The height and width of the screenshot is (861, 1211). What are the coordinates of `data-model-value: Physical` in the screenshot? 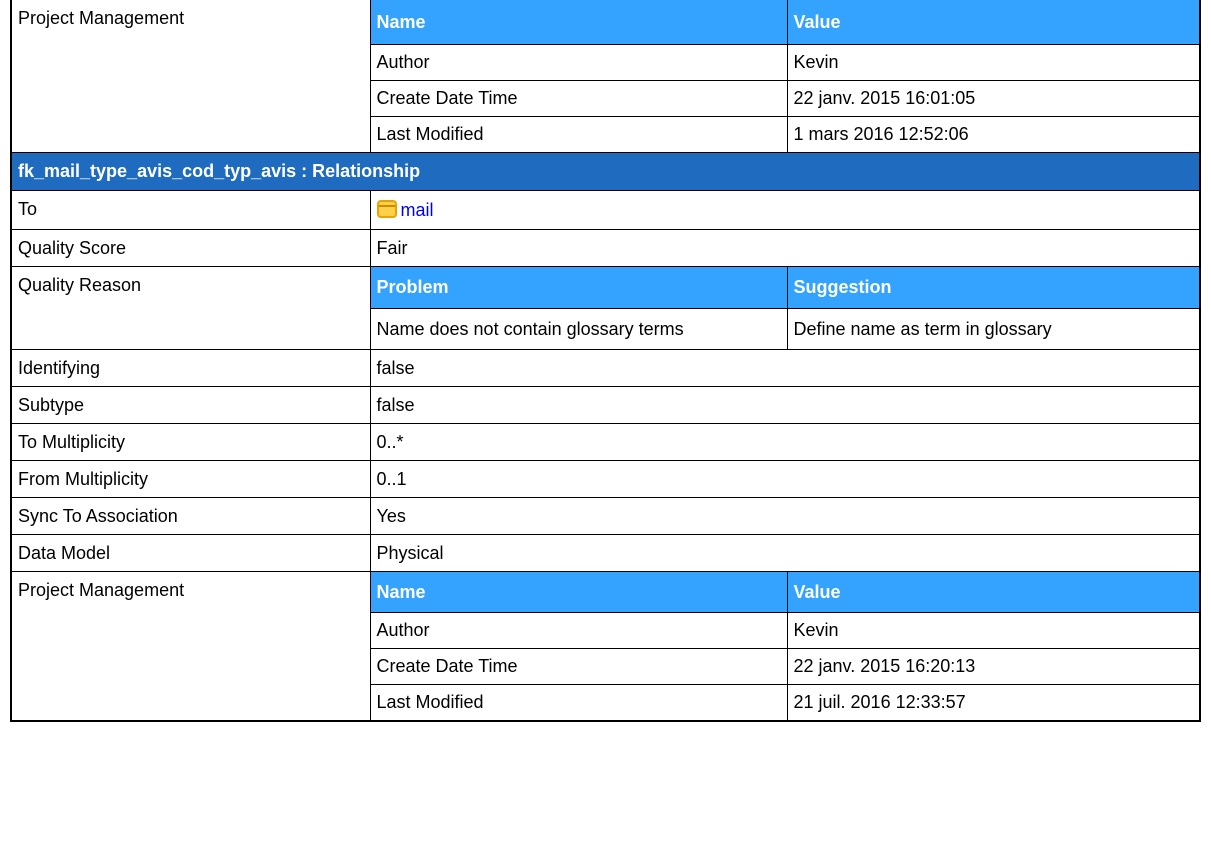 It's located at (785, 553).